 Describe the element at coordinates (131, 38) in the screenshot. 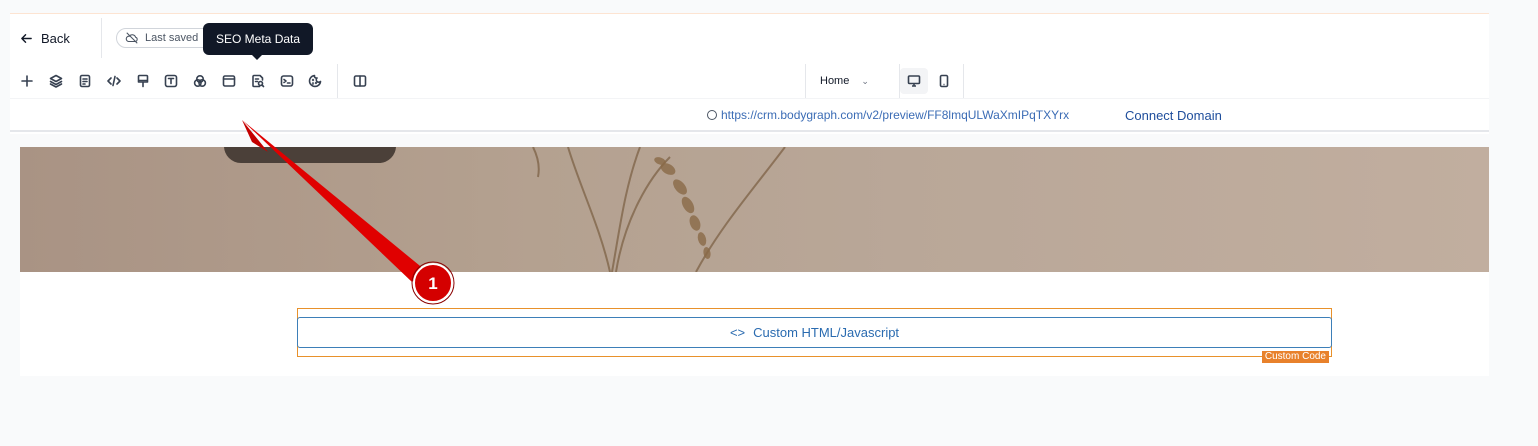

I see `cloud-off-icon` at that location.